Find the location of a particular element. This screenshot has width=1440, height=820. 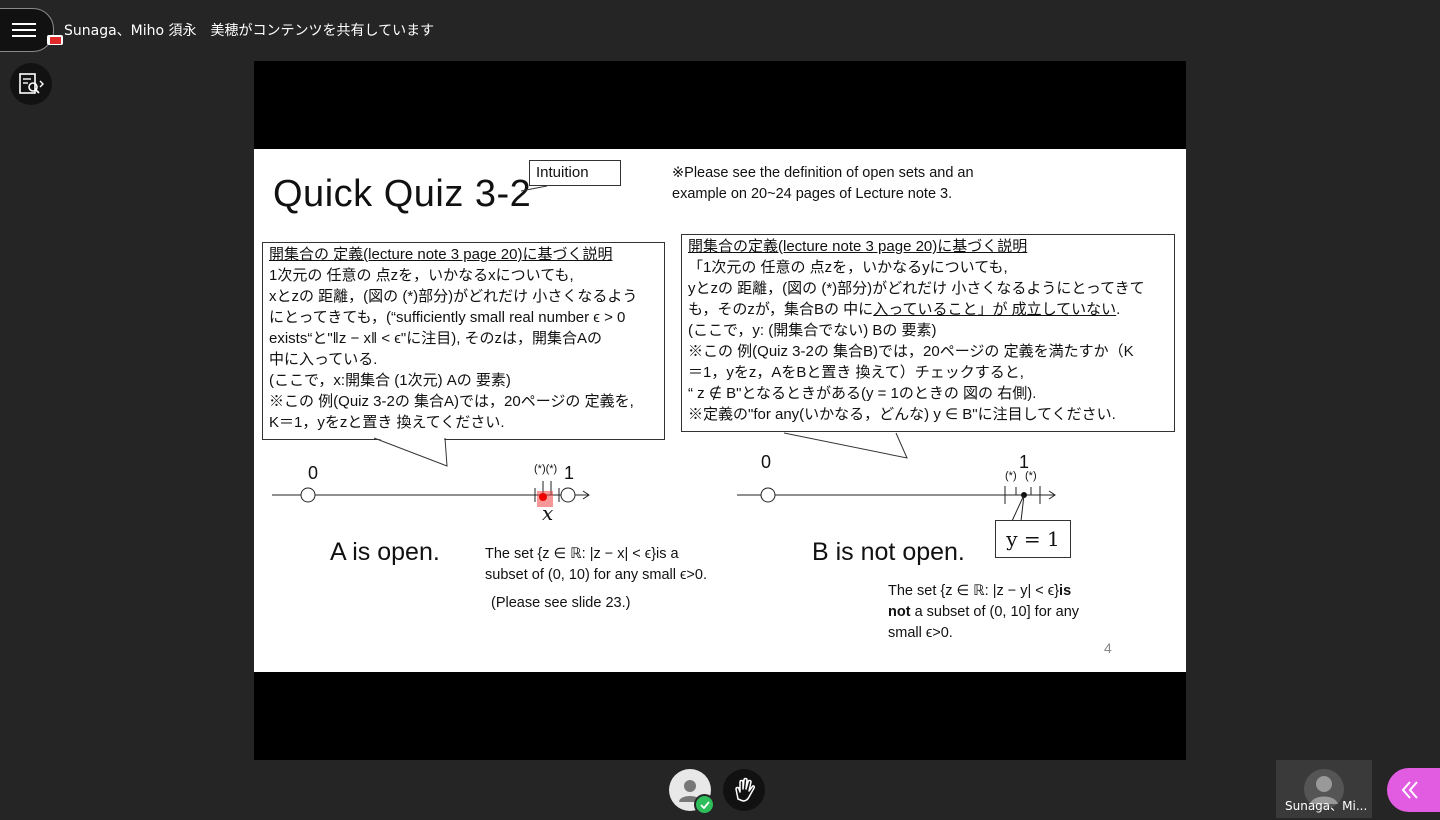

box-a-line: xとzの 距離，(図の (*)部分)がどれだけ 小さくなるよう is located at coordinates (453, 296).